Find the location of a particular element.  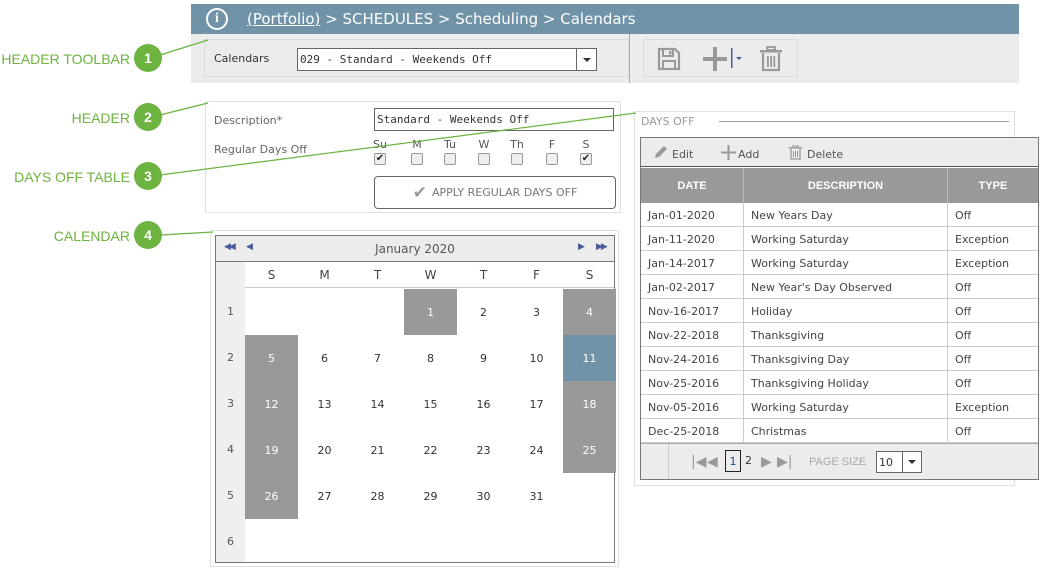

apply-regular-days-off-button: ✔ APPLY REGULAR DAYS OFF is located at coordinates (495, 192).